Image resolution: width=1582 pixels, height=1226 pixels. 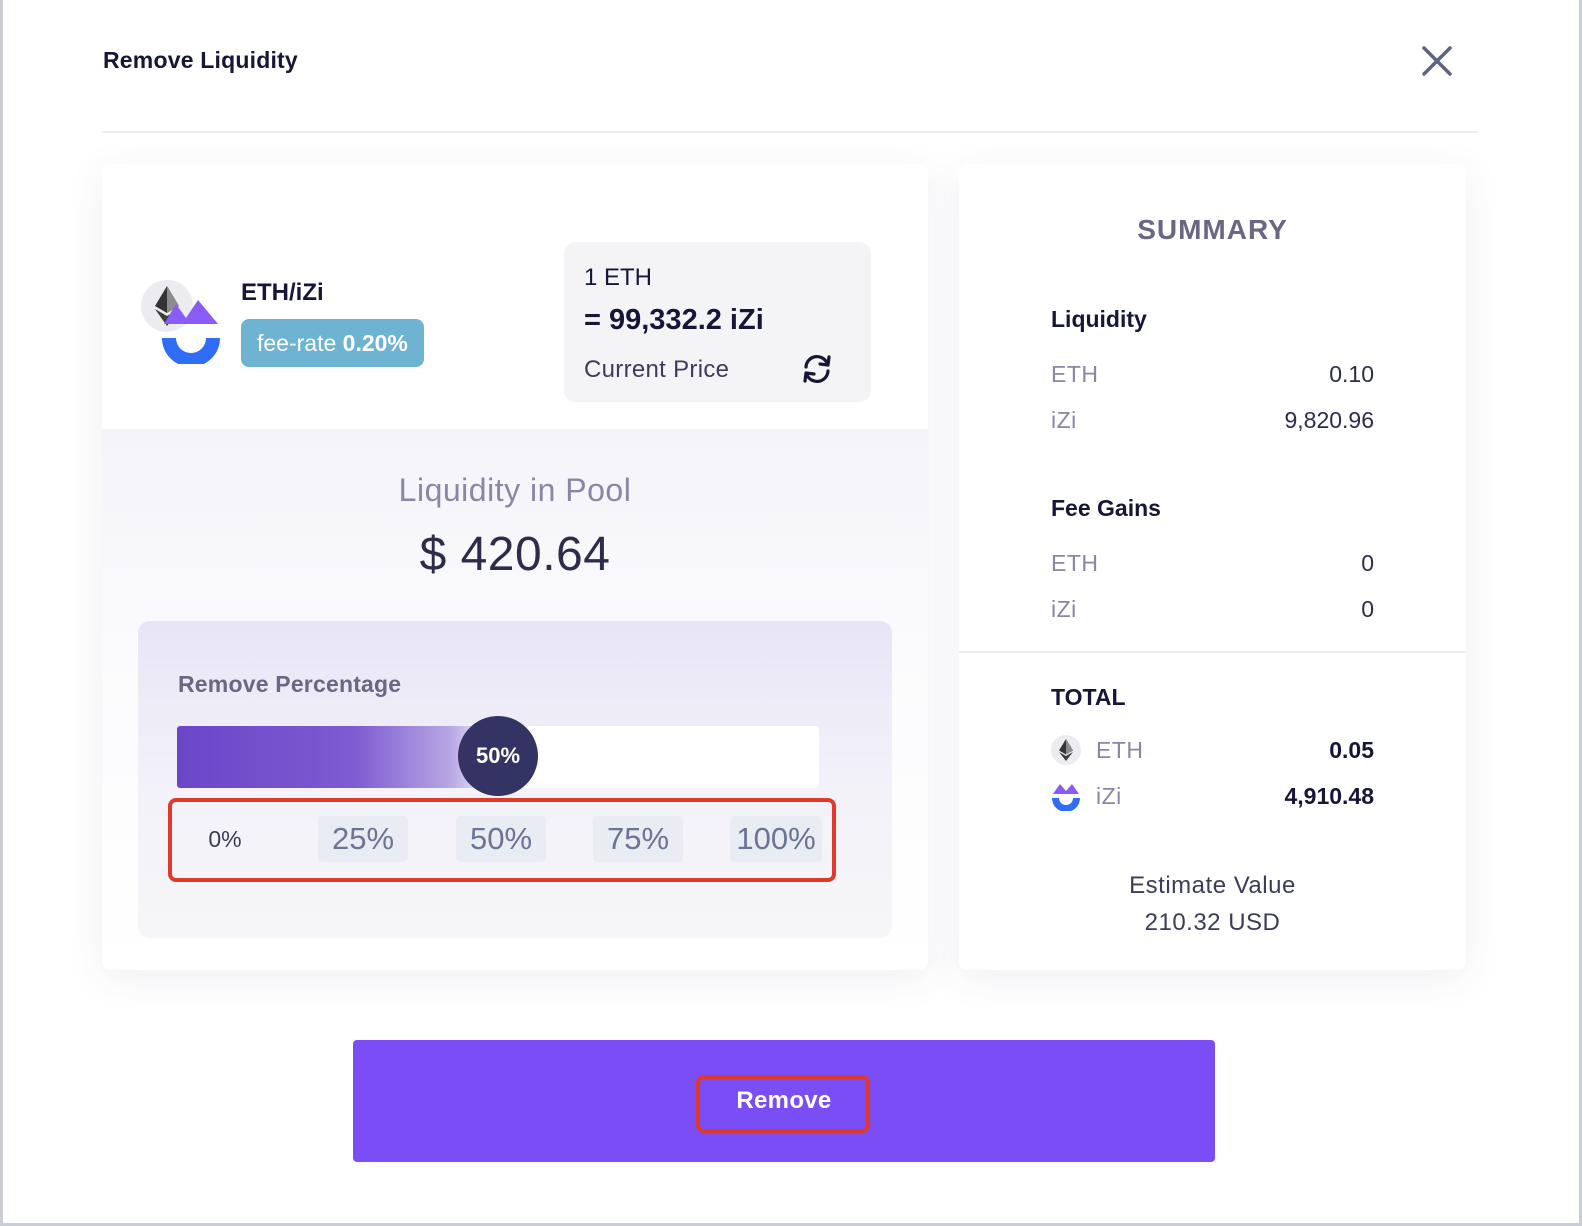 I want to click on price-base: 1 ETH, so click(x=618, y=277).